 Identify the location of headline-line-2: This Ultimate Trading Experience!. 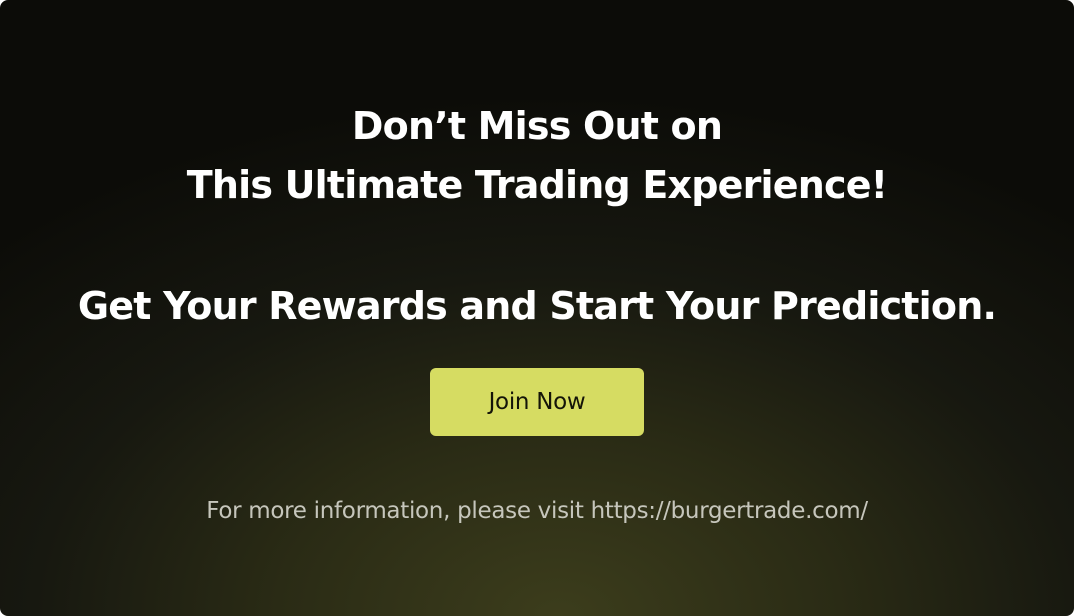
(537, 185).